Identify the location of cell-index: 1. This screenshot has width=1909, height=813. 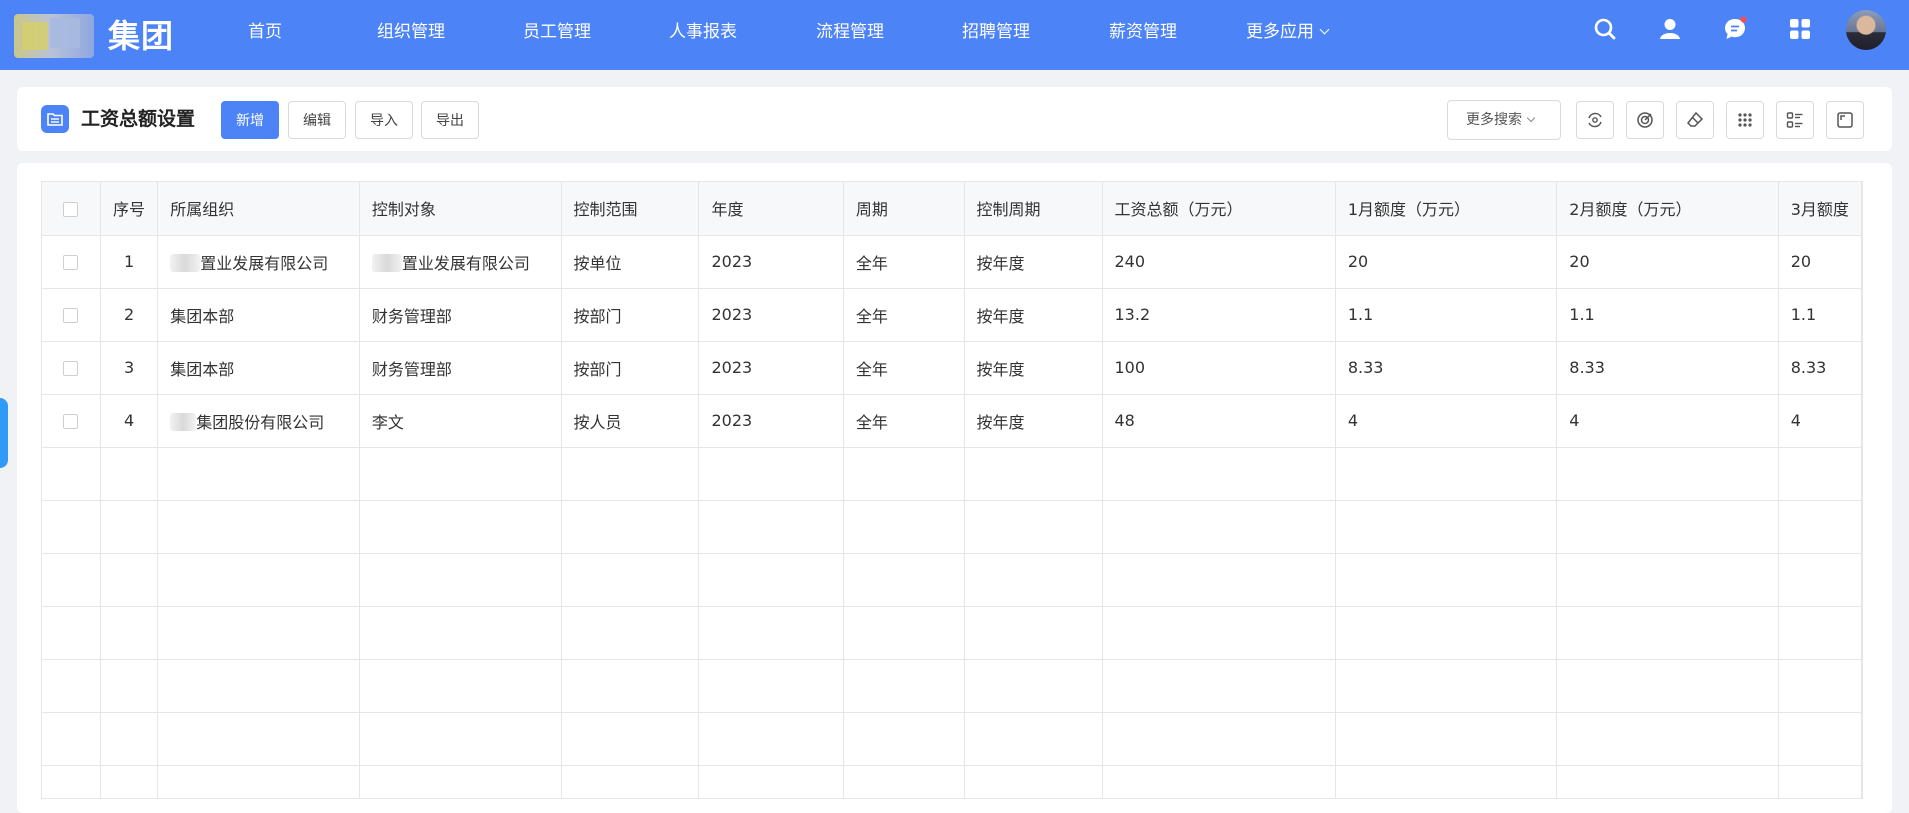
(129, 262).